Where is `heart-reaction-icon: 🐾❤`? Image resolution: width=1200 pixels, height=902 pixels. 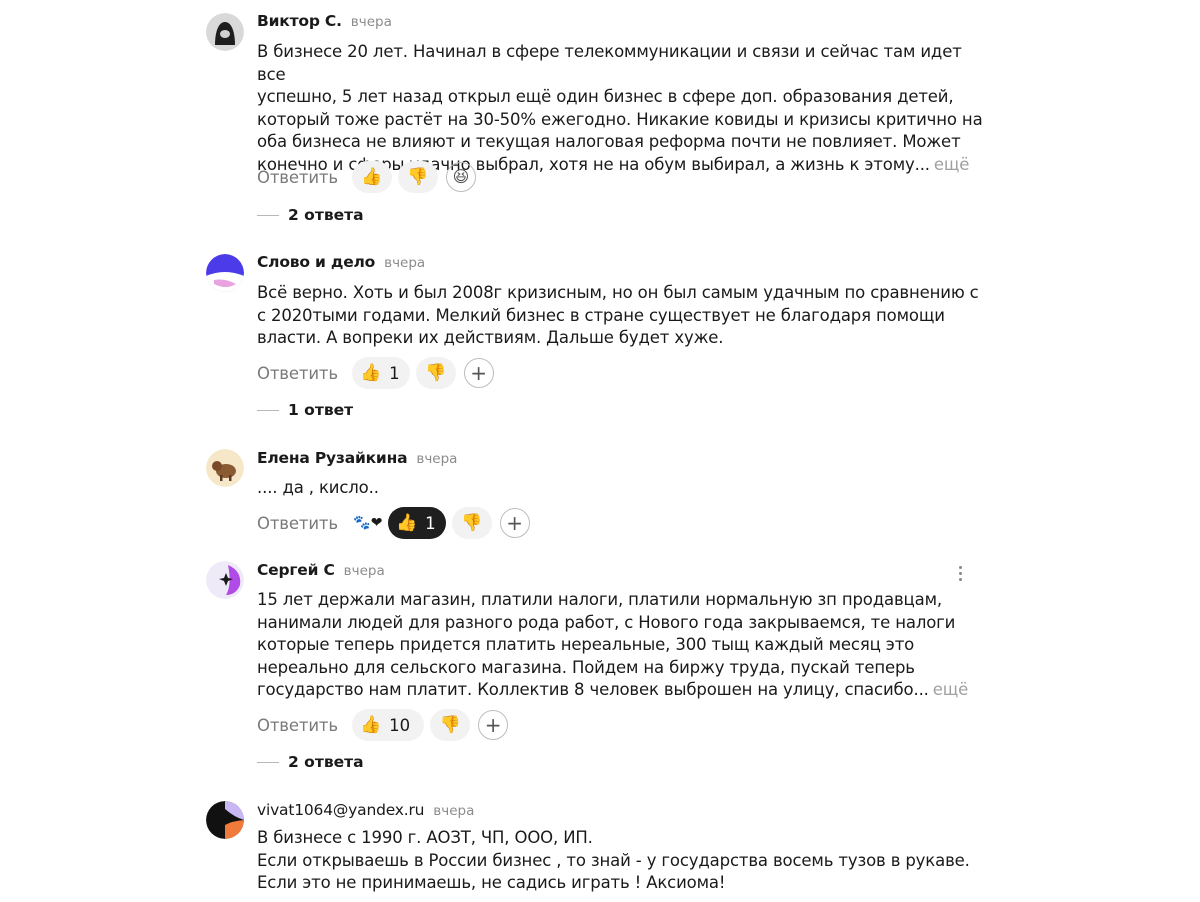
heart-reaction-icon: 🐾❤ is located at coordinates (368, 523).